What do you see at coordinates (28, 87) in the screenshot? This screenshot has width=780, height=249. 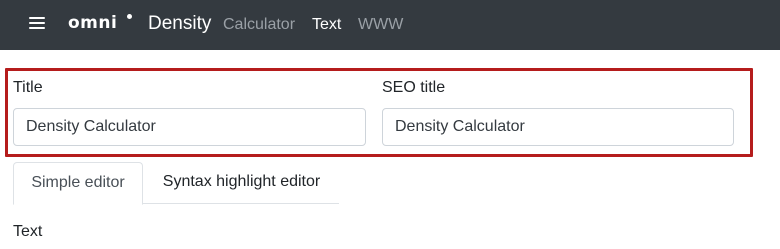 I see `title-label: Title` at bounding box center [28, 87].